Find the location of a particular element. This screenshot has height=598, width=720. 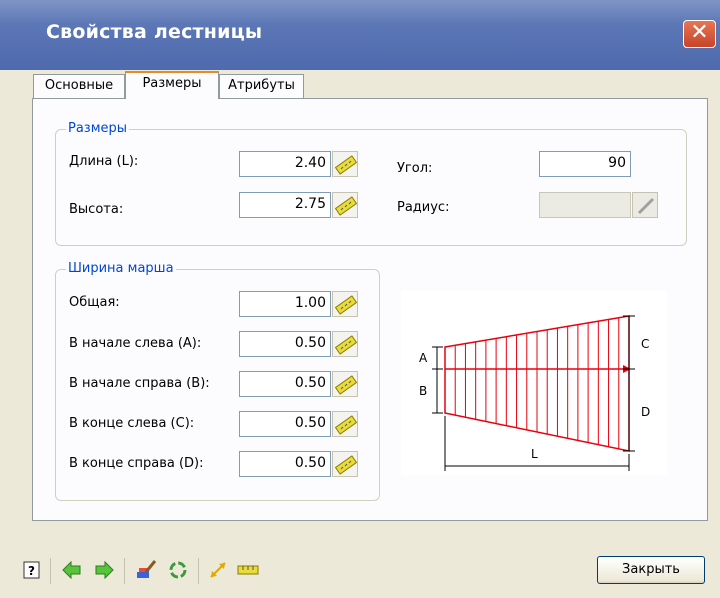

radius-label: Радиус: is located at coordinates (423, 207).